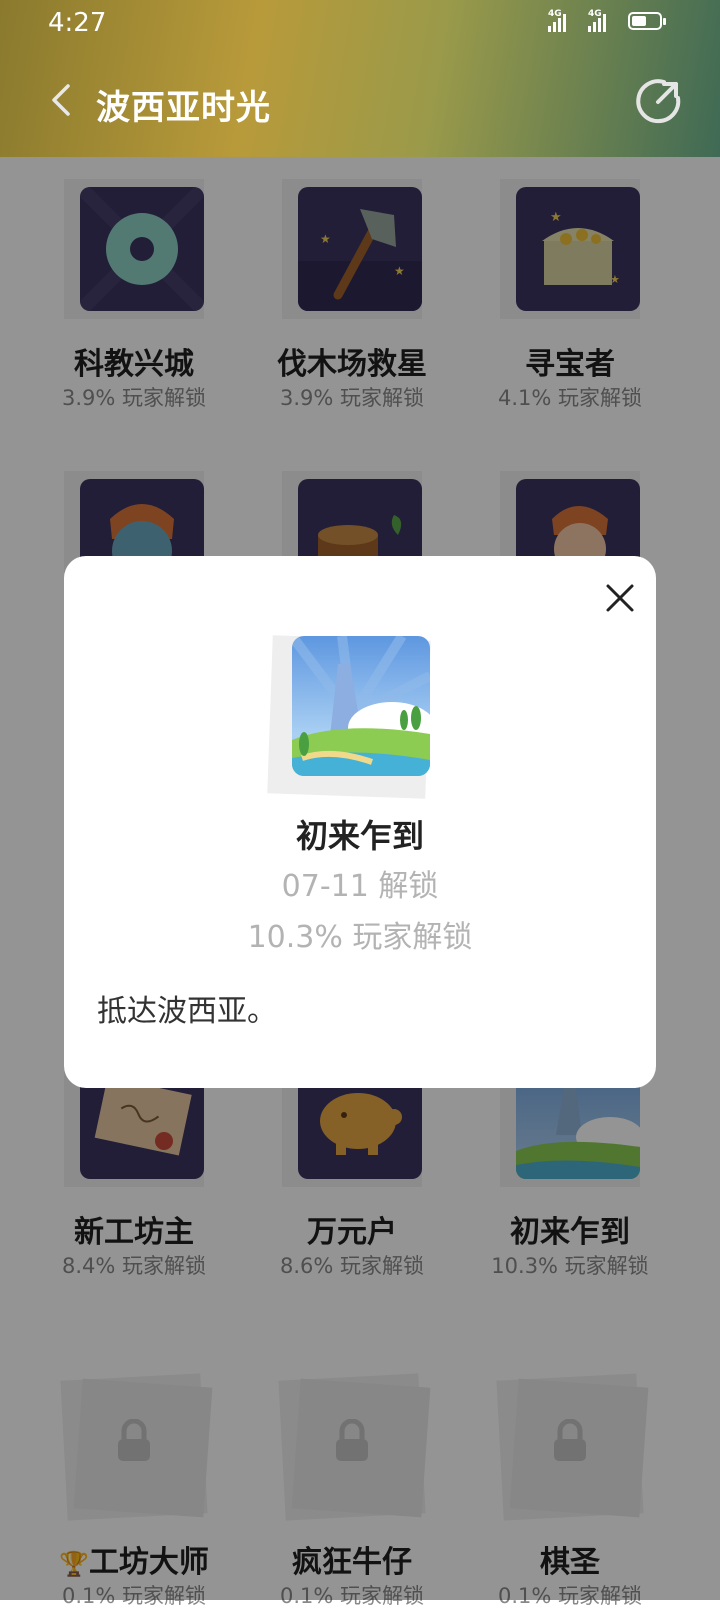 The image size is (720, 1610). Describe the element at coordinates (360, 937) in the screenshot. I see `unlock-rate: 10.3% 玩家解锁` at that location.